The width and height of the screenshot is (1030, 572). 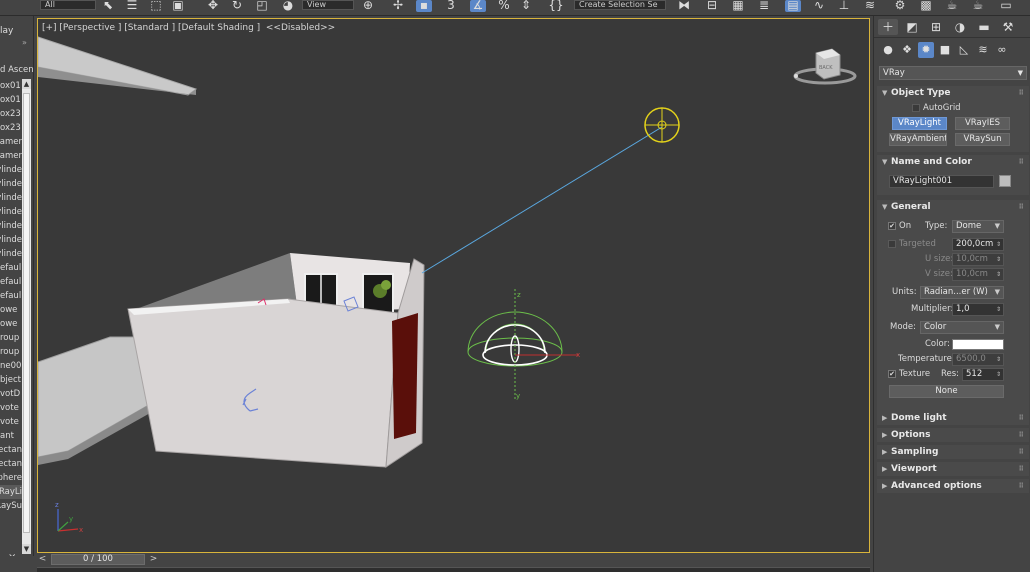 What do you see at coordinates (912, 27) in the screenshot?
I see `modify-tab-icon: ◩` at bounding box center [912, 27].